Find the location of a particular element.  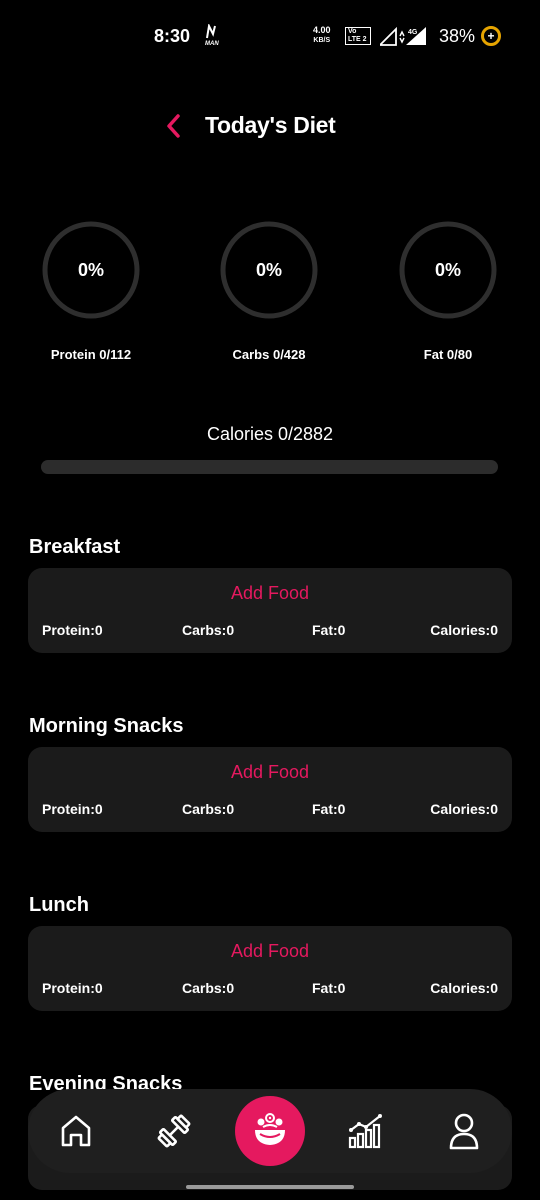

nav-progress is located at coordinates (366, 1131).